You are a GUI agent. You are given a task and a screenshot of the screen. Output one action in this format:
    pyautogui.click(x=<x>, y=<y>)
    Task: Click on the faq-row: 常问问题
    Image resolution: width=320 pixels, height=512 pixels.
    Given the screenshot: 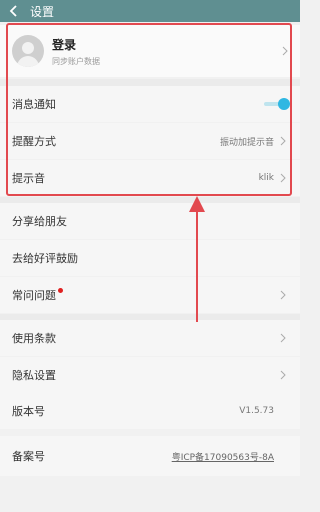 What is the action you would take?
    pyautogui.click(x=150, y=295)
    